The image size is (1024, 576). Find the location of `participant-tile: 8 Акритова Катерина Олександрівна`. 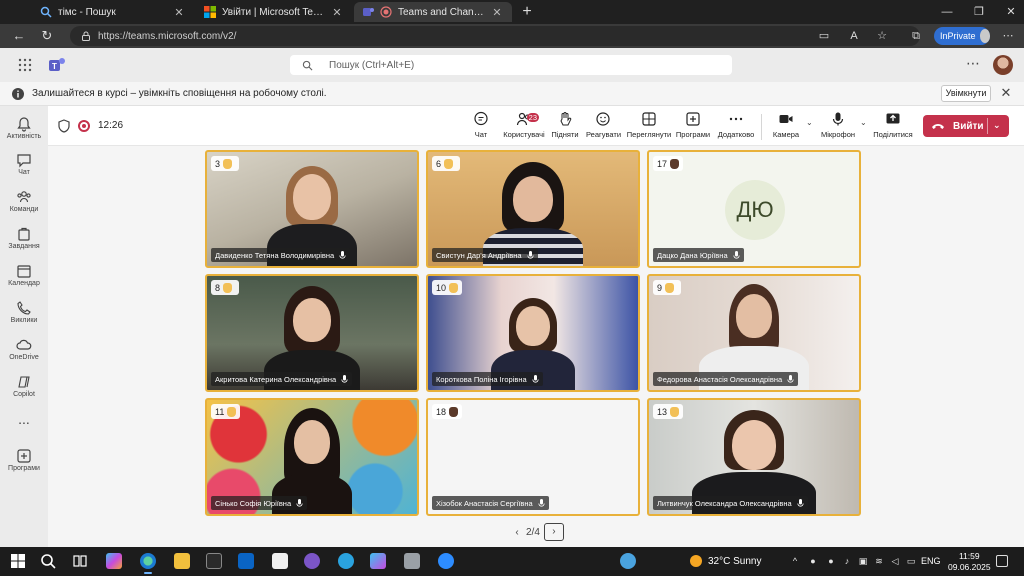

participant-tile: 8 Акритова Катерина Олександрівна is located at coordinates (312, 333).